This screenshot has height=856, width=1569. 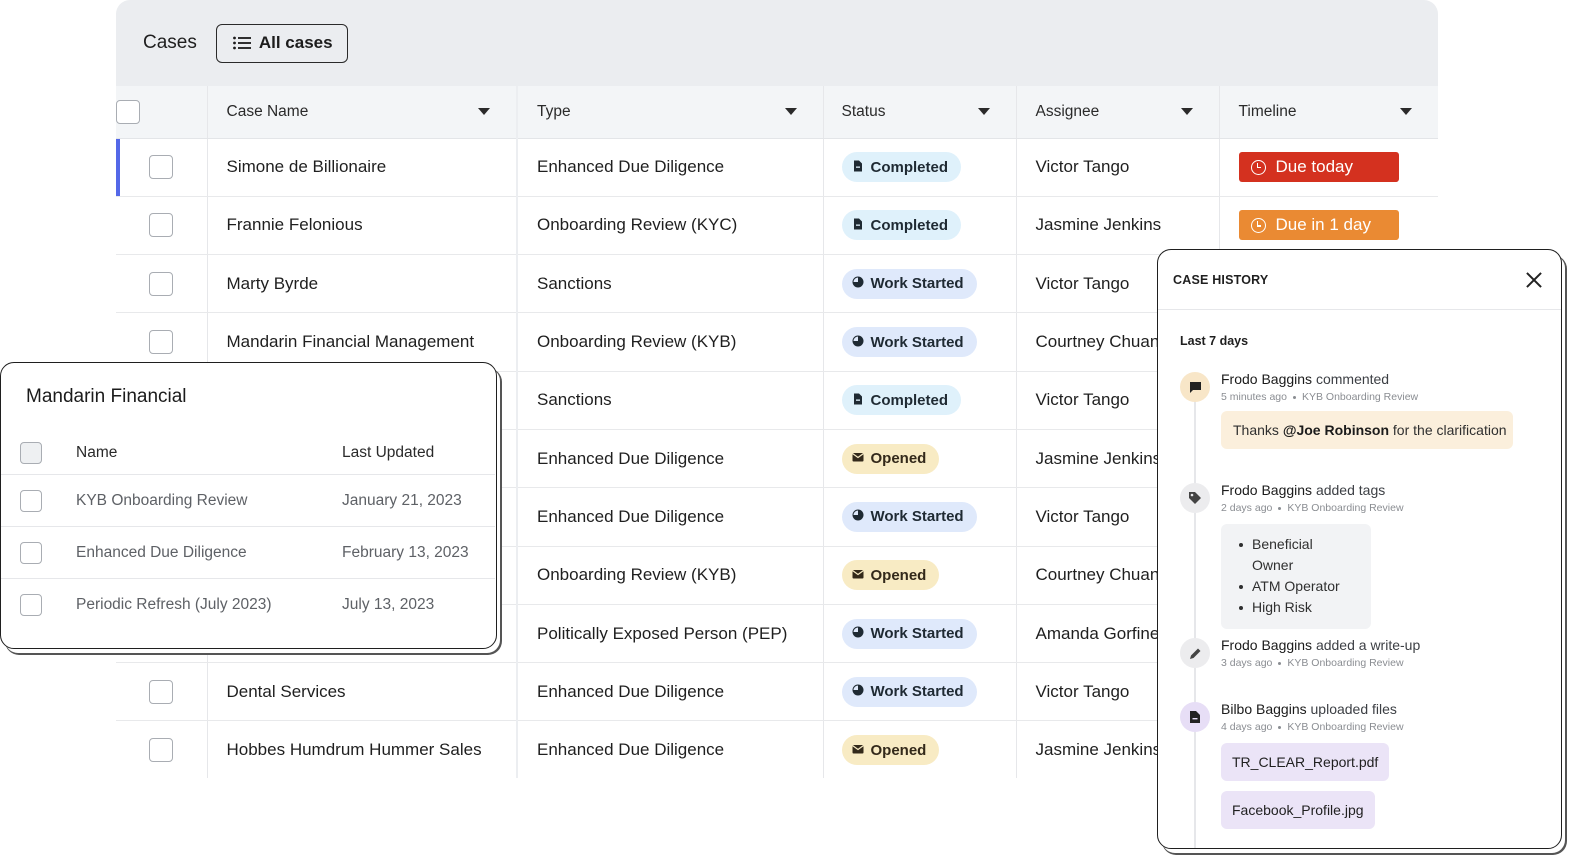 What do you see at coordinates (1305, 762) in the screenshot?
I see `file-chip: TR_CLEAR_Report.pdf` at bounding box center [1305, 762].